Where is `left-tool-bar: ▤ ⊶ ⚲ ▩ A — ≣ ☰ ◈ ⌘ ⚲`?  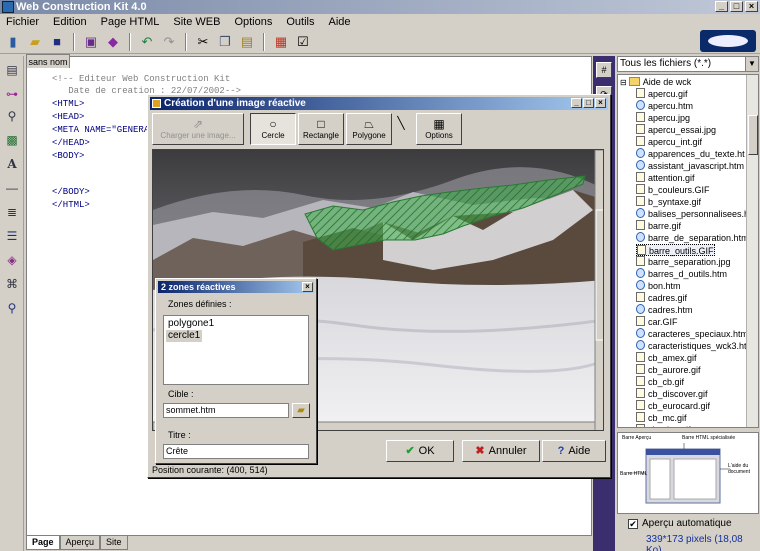
left-tool-bar: ▤ ⊶ ⚲ ▩ A — ≣ ☰ ◈ ⌘ ⚲ is located at coordinates (12, 303).